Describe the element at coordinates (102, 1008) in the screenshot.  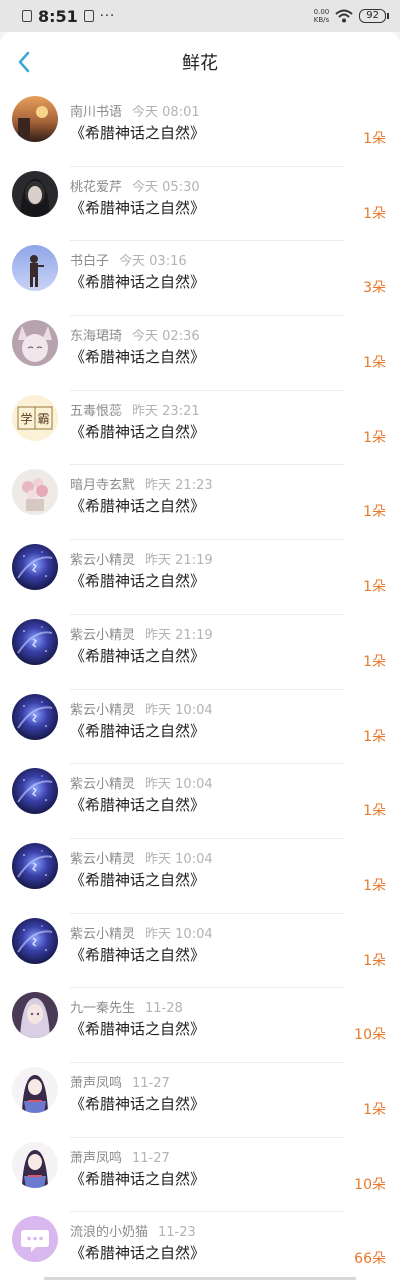
I see `sender-name: 九一秦先生` at that location.